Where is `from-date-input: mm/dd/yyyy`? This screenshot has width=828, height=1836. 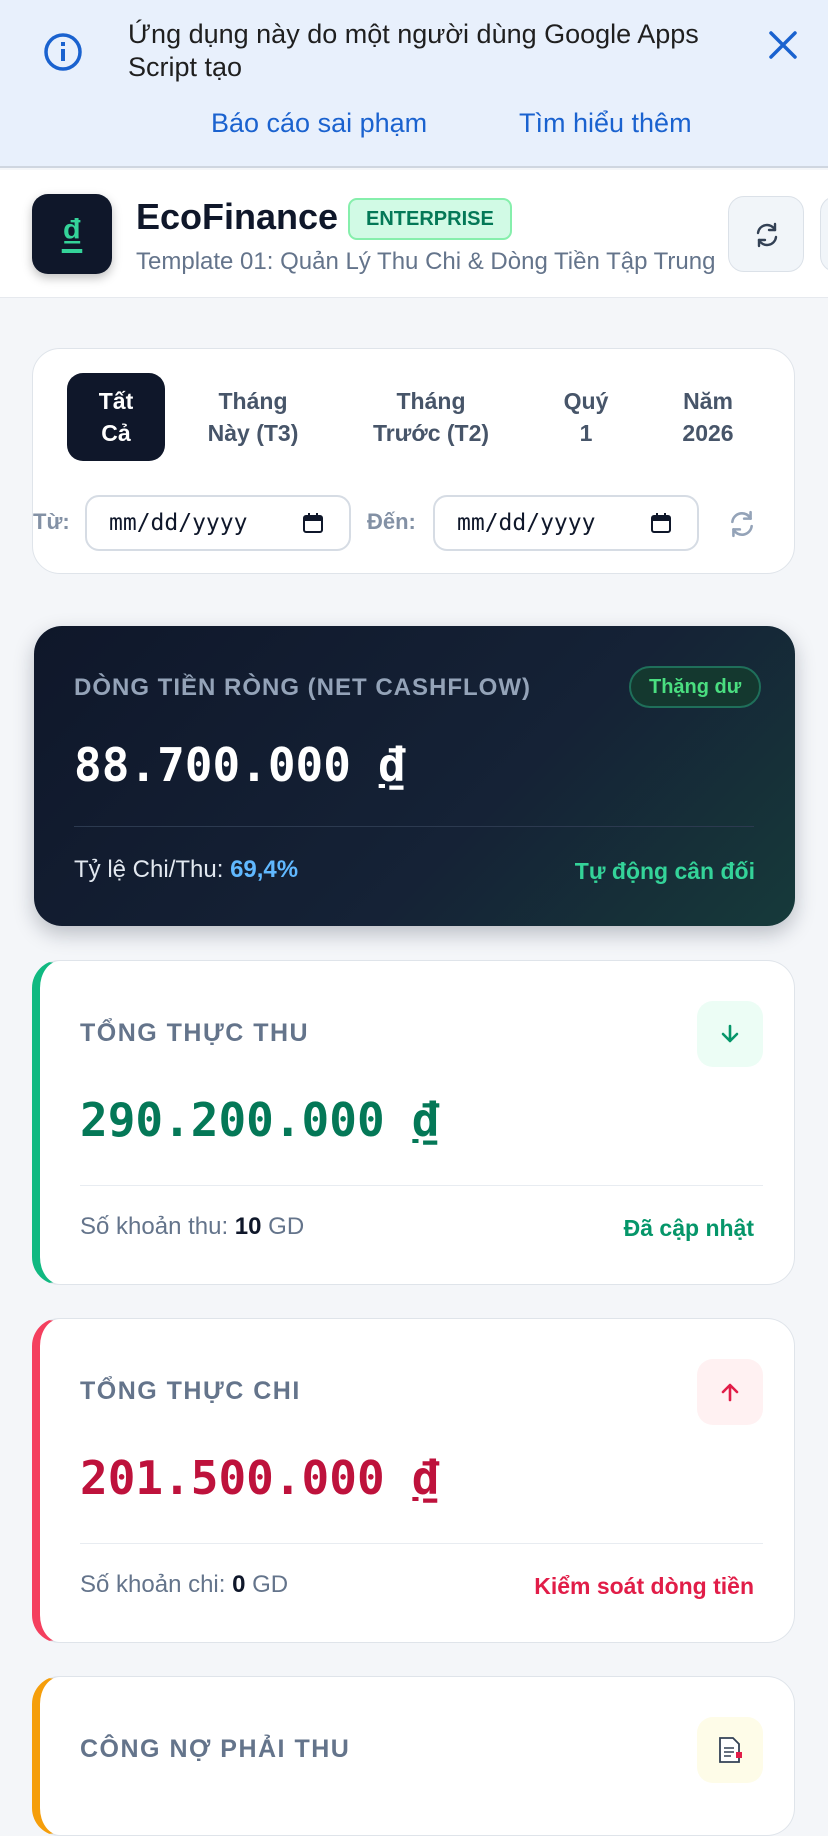
from-date-input: mm/dd/yyyy is located at coordinates (218, 523).